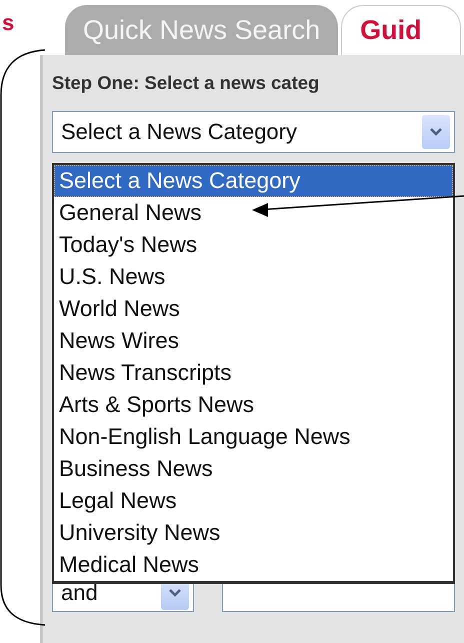 Image resolution: width=464 pixels, height=643 pixels. What do you see at coordinates (253, 533) in the screenshot?
I see `dropdown-option: University News` at bounding box center [253, 533].